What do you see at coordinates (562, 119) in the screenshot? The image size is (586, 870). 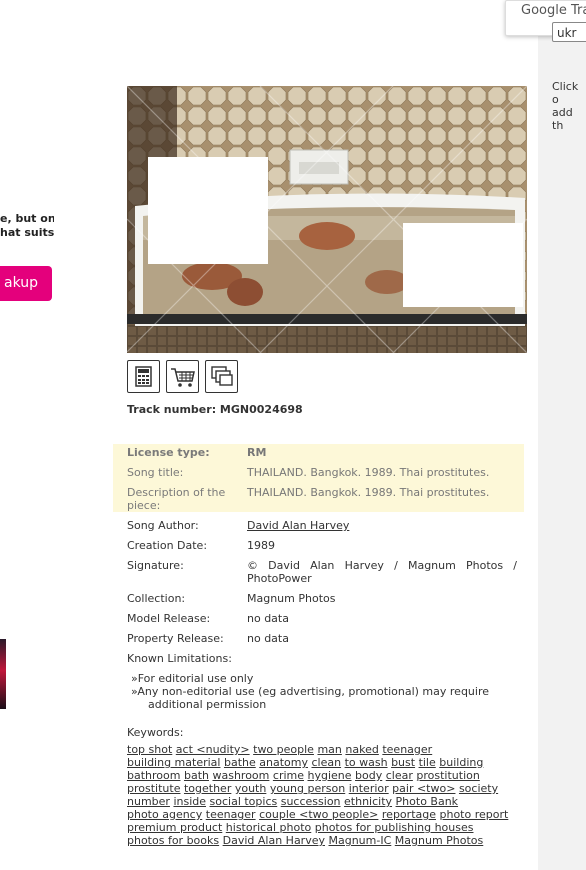 I see `hint-line-2: add th` at bounding box center [562, 119].